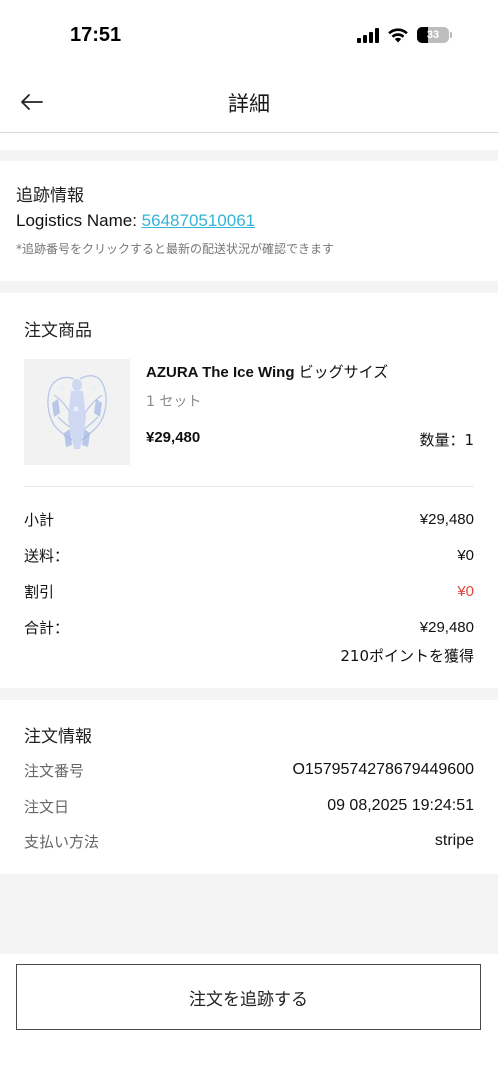 The width and height of the screenshot is (498, 1080). I want to click on status-icons: 33, so click(404, 35).